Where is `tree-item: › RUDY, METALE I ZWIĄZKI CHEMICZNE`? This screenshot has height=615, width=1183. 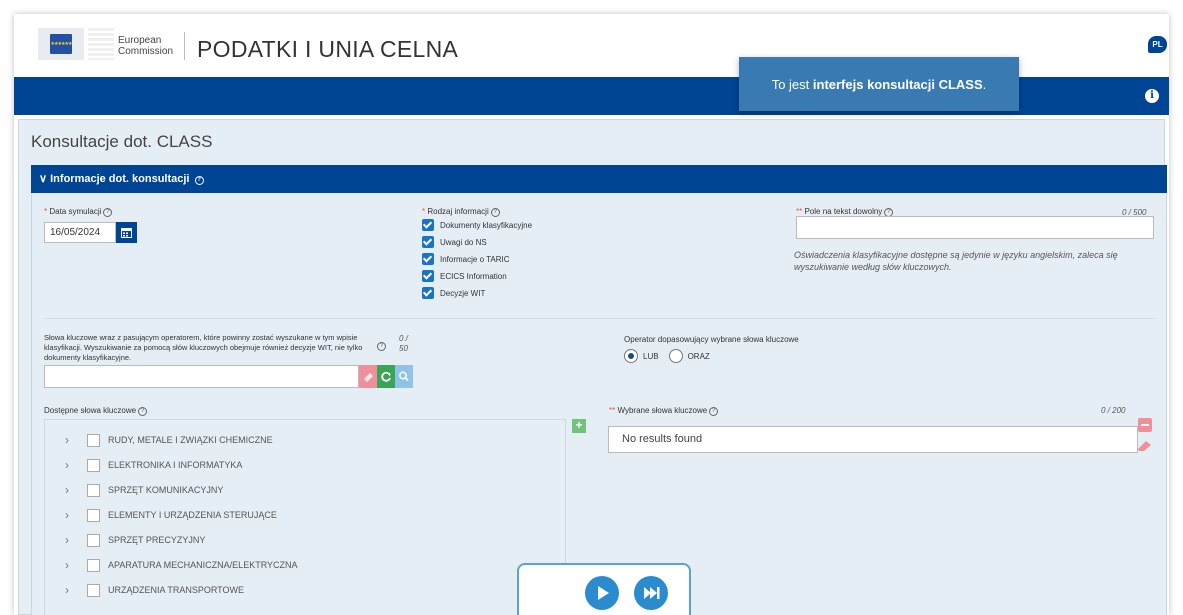 tree-item: › RUDY, METALE I ZWIĄZKI CHEMICZNE is located at coordinates (169, 440).